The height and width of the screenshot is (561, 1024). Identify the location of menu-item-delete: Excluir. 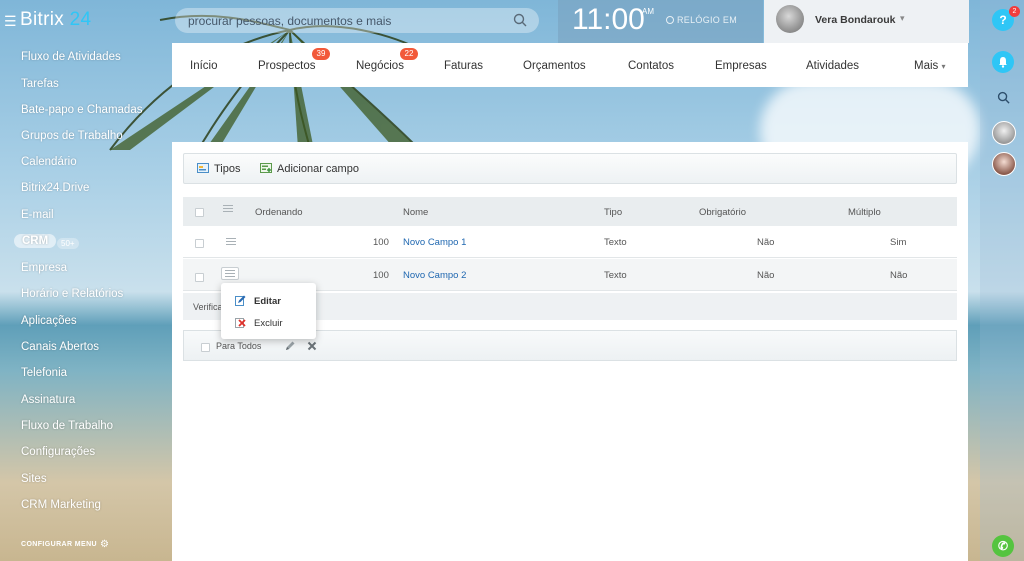
(259, 323).